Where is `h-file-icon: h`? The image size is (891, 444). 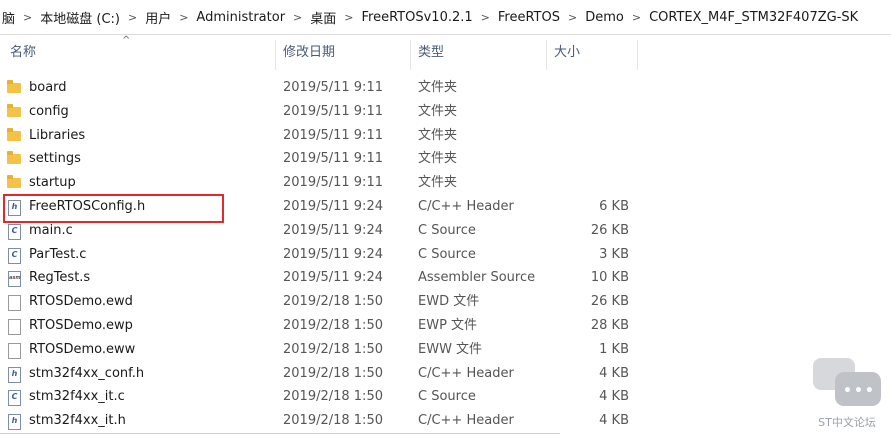
h-file-icon: h is located at coordinates (14, 422).